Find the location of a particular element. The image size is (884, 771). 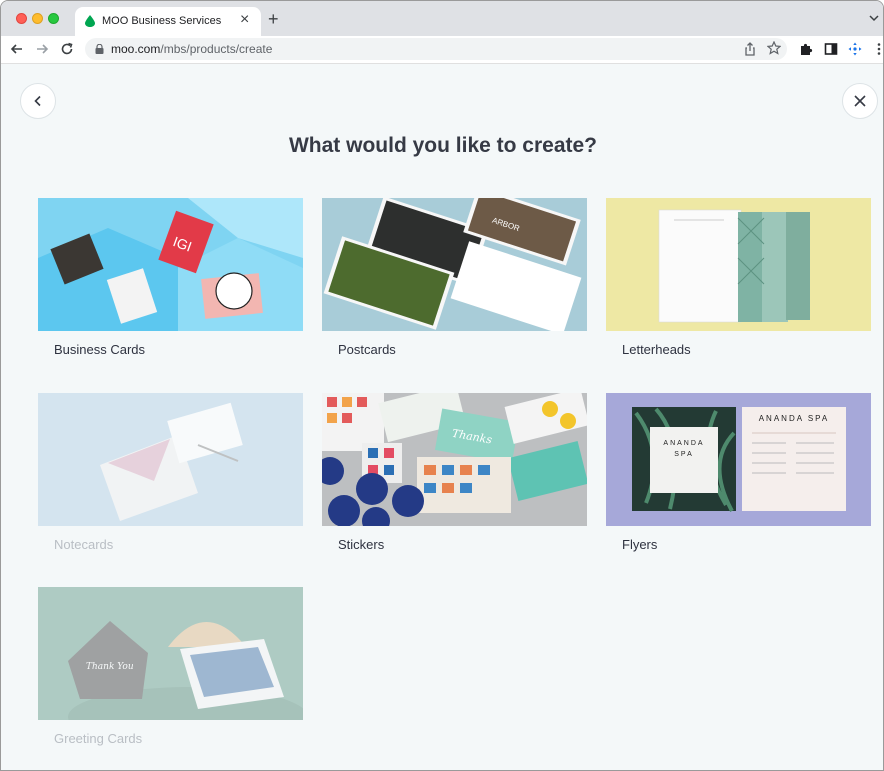

tab-title: MOO Business Services is located at coordinates (162, 21).